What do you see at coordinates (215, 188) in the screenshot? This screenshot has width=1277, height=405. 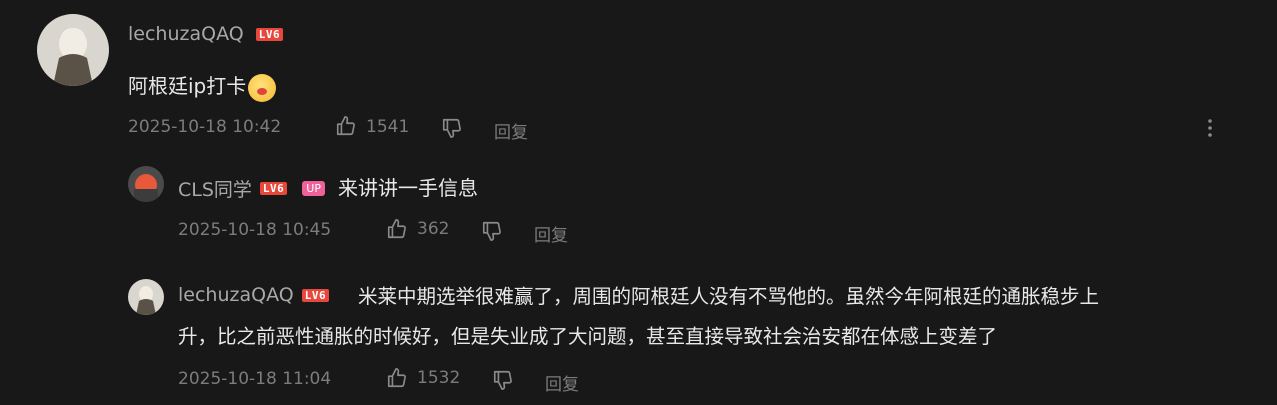 I see `username-text: CLS同学` at bounding box center [215, 188].